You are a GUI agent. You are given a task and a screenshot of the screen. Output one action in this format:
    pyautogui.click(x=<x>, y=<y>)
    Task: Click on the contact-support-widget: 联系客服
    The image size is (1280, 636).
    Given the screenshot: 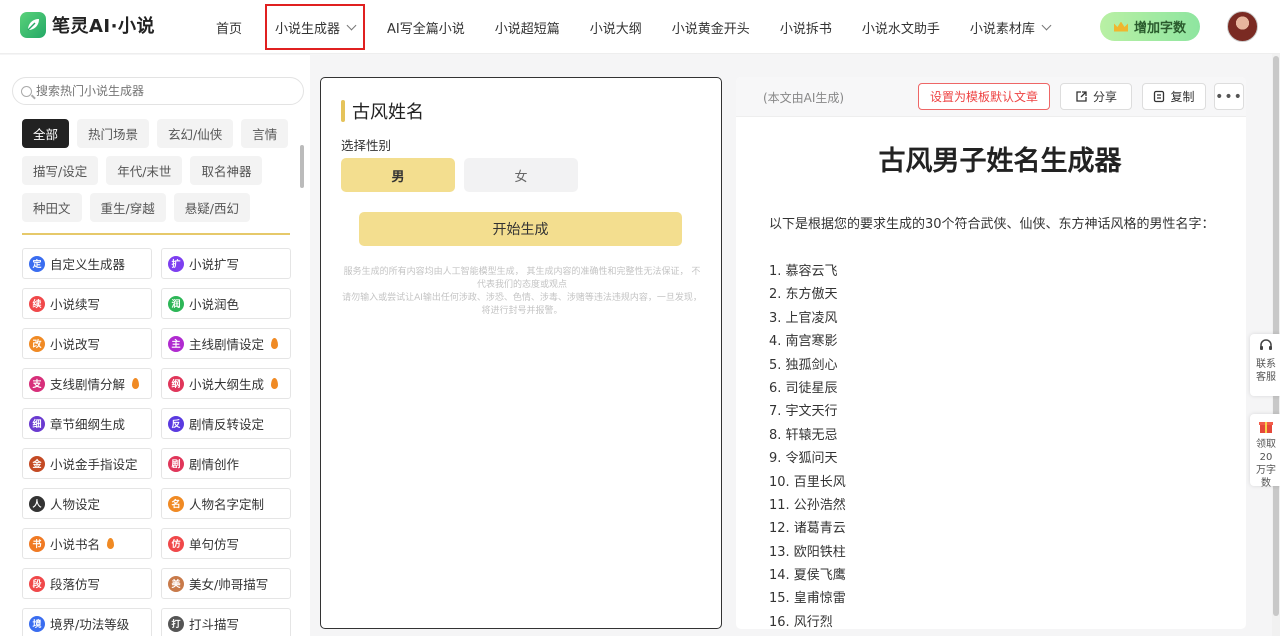 What is the action you would take?
    pyautogui.click(x=1265, y=365)
    